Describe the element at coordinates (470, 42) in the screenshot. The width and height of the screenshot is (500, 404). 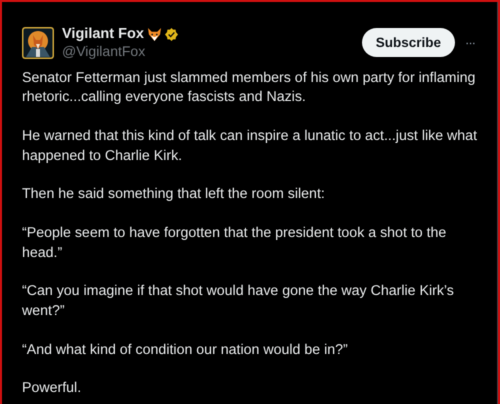
I see `more-button: ···` at that location.